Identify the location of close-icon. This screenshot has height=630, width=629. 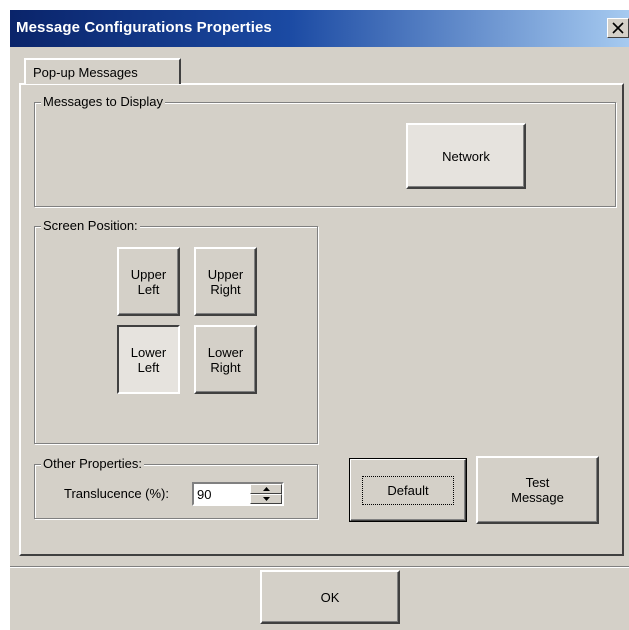
(618, 28).